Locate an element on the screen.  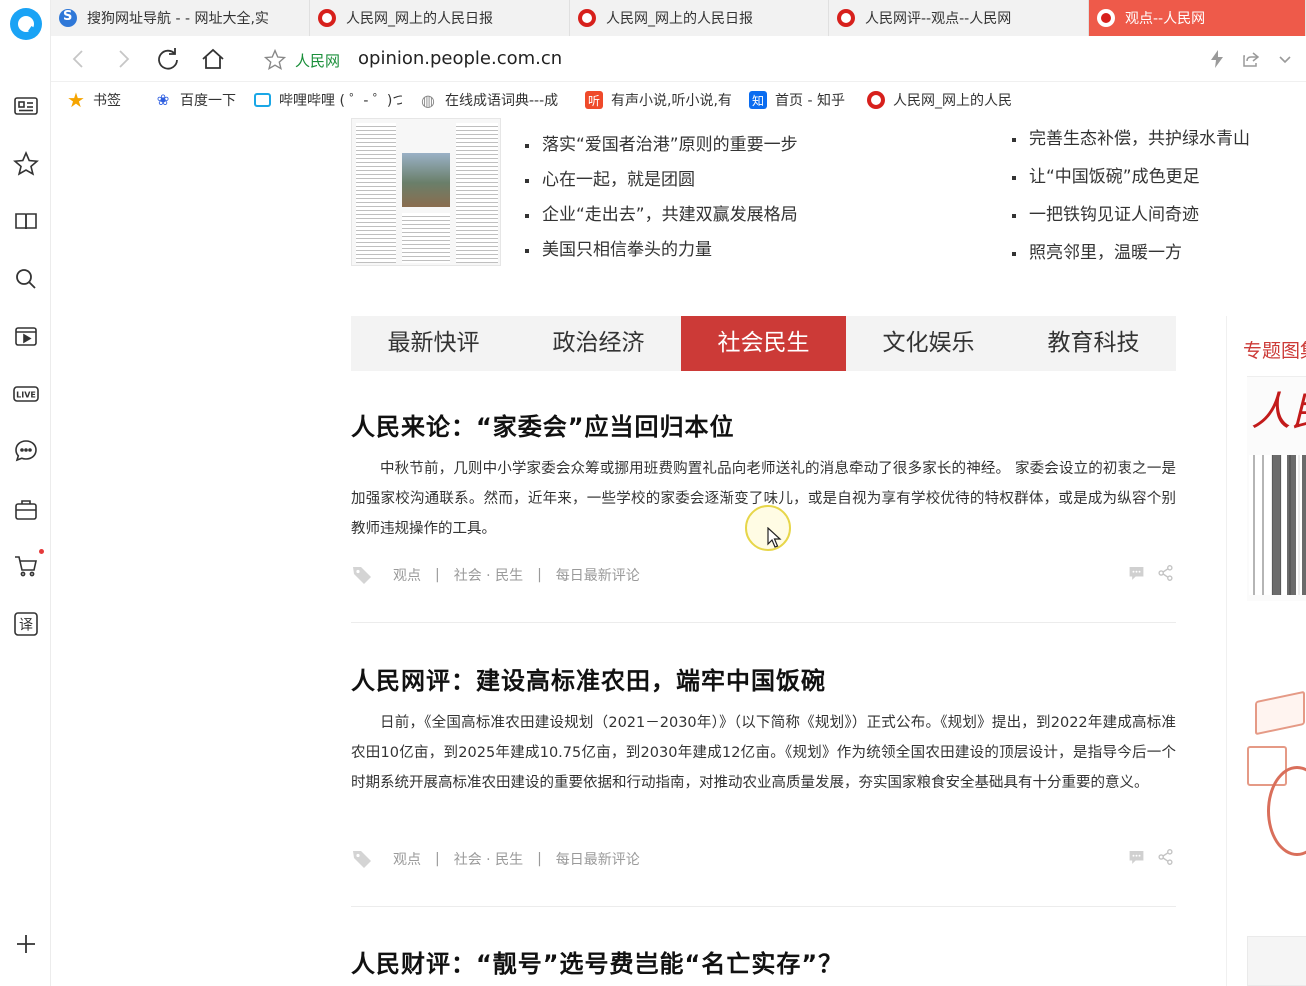
address-bar: 人民网 opinion.people.com.cn is located at coordinates (678, 59).